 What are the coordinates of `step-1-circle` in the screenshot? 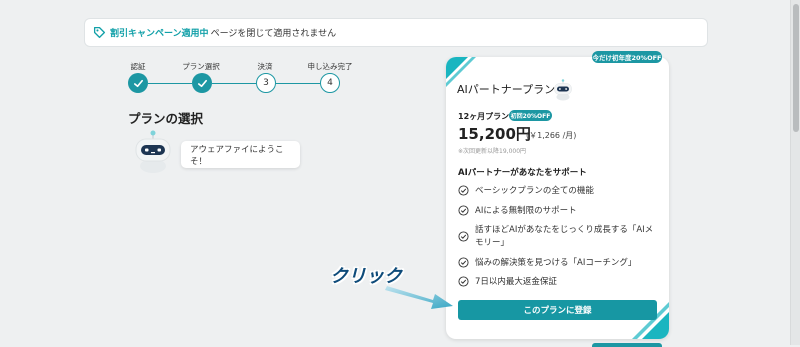 It's located at (138, 83).